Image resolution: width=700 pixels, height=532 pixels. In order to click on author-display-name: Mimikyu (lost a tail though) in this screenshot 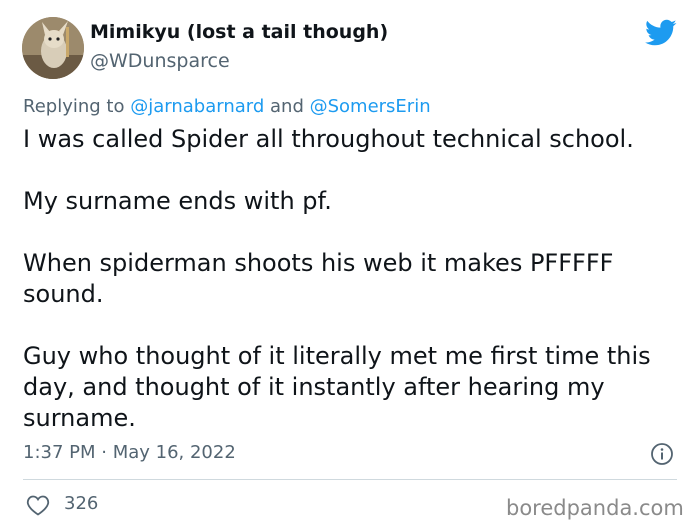, I will do `click(239, 32)`.